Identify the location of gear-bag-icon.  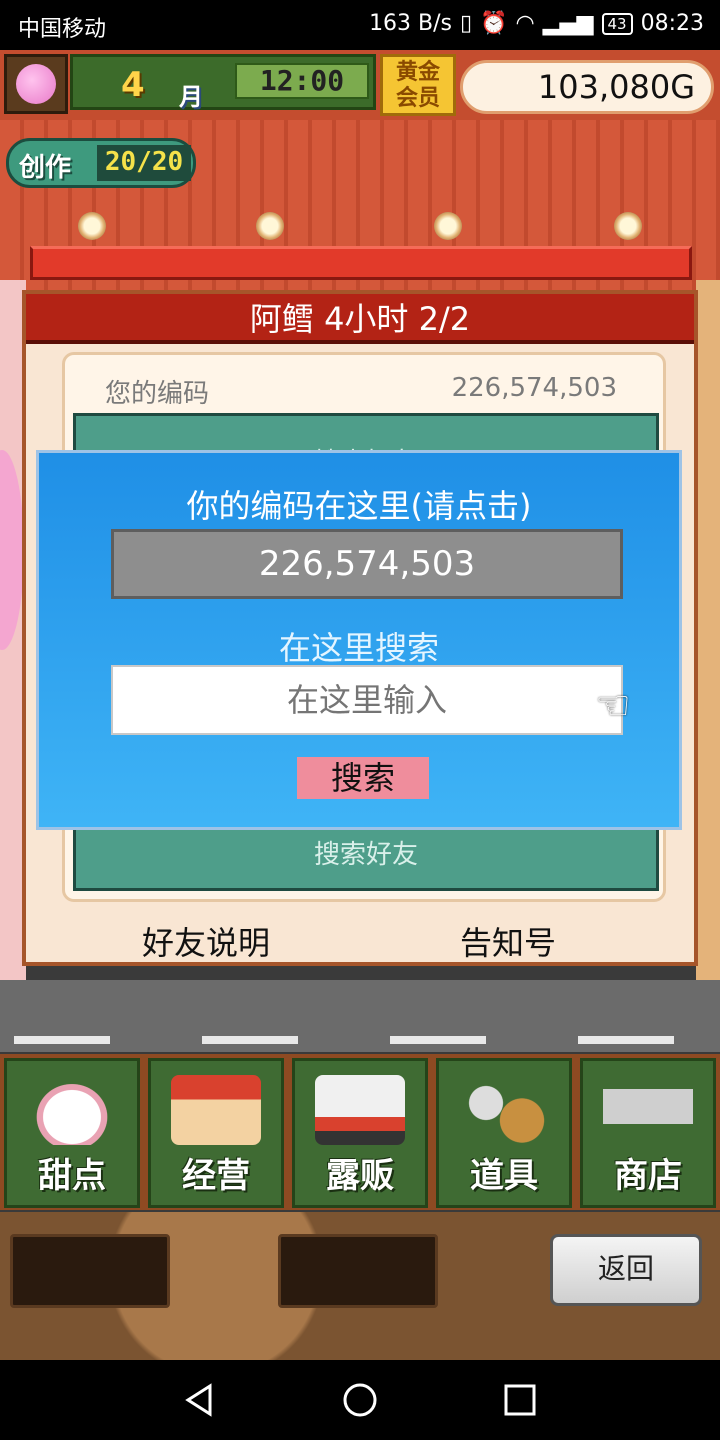
(504, 1110).